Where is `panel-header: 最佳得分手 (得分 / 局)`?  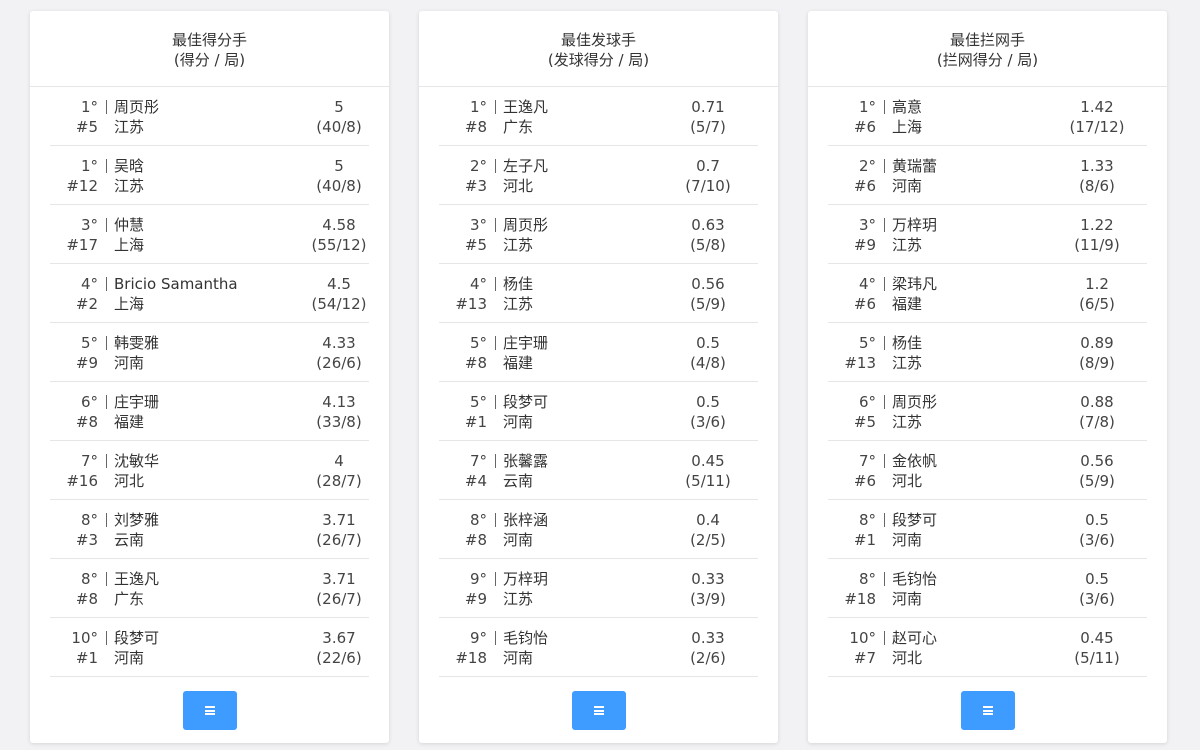 panel-header: 最佳得分手 (得分 / 局) is located at coordinates (209, 49).